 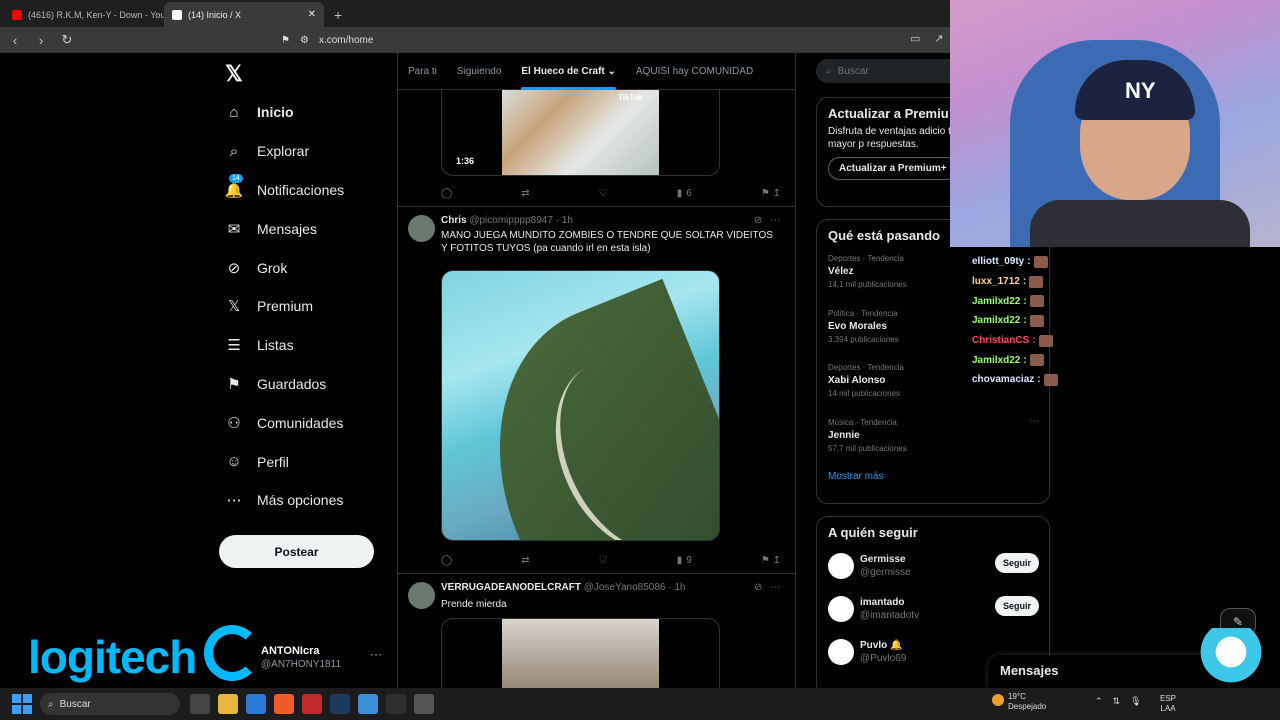 I want to click on bookmark-star-icon: ⚑, so click(x=285, y=40).